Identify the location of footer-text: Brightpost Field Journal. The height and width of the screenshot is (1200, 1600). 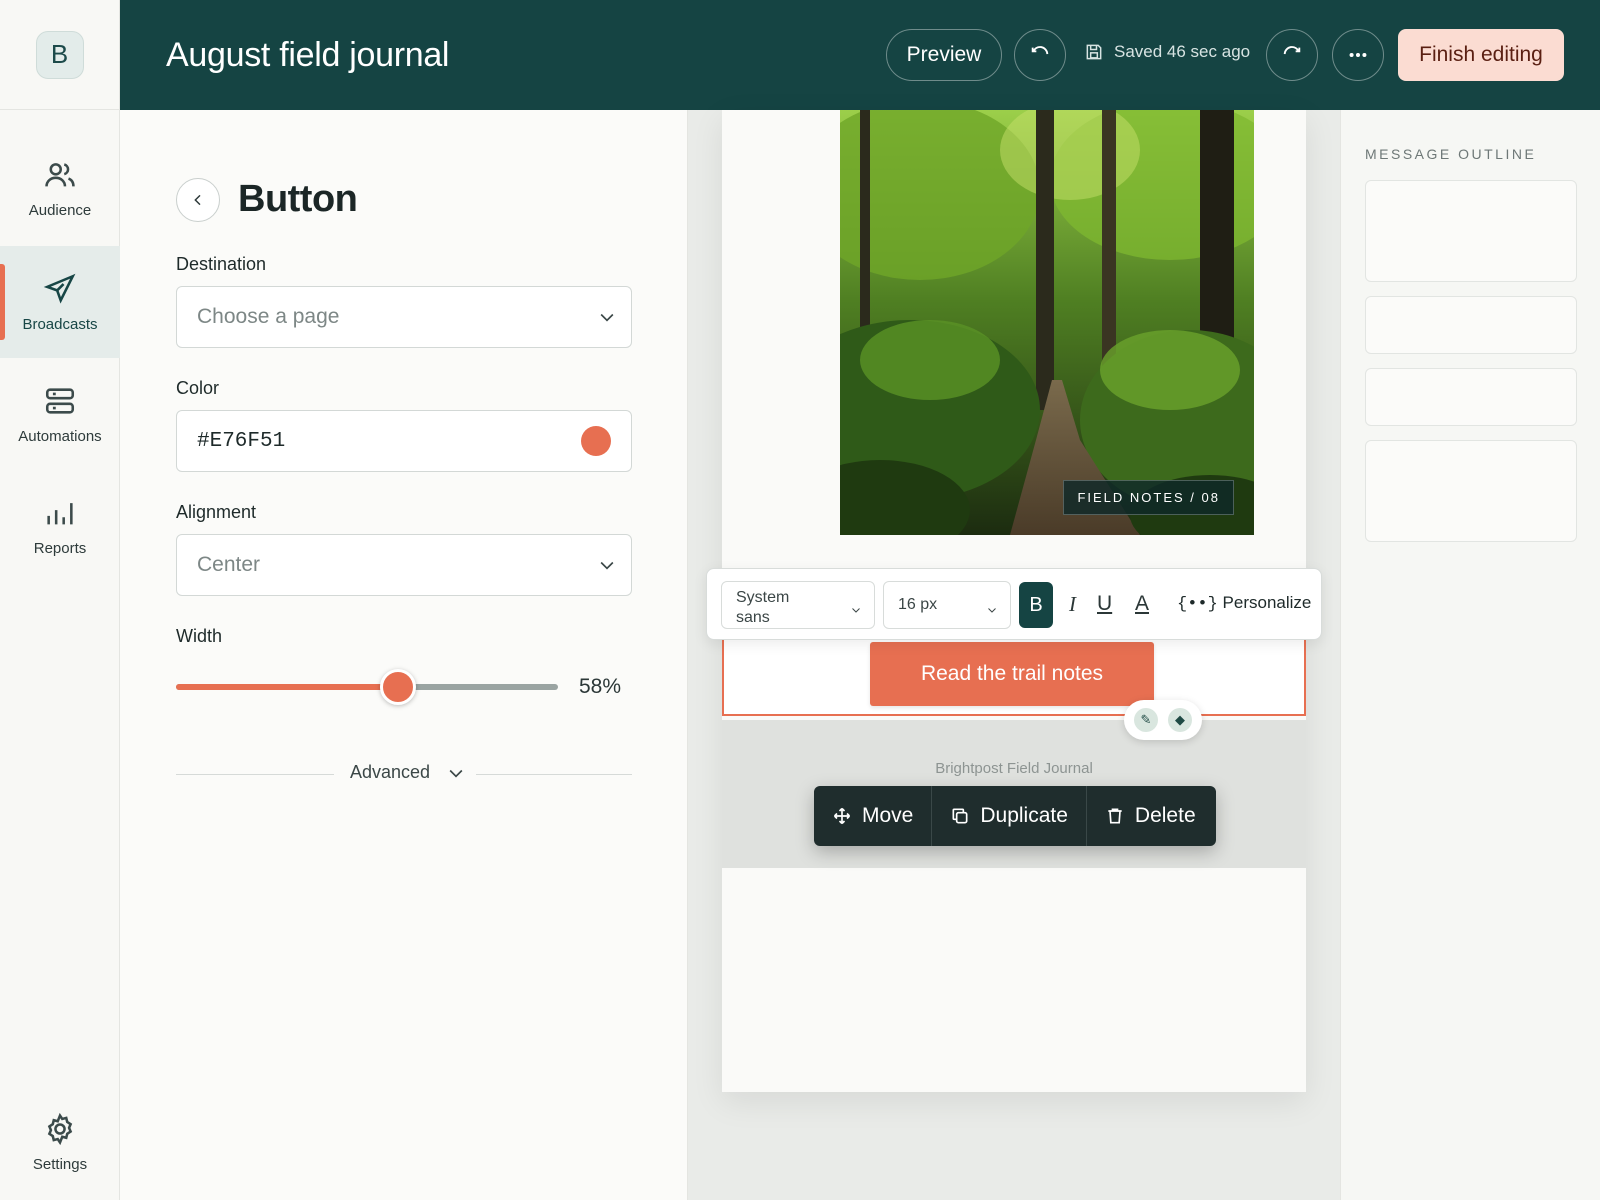
(1014, 768).